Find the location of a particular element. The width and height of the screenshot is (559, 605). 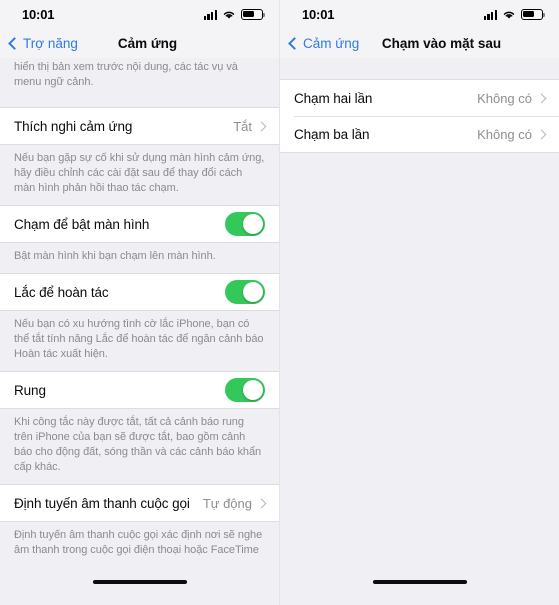

settings-group: Chạm để bật màn hình is located at coordinates (139, 224).